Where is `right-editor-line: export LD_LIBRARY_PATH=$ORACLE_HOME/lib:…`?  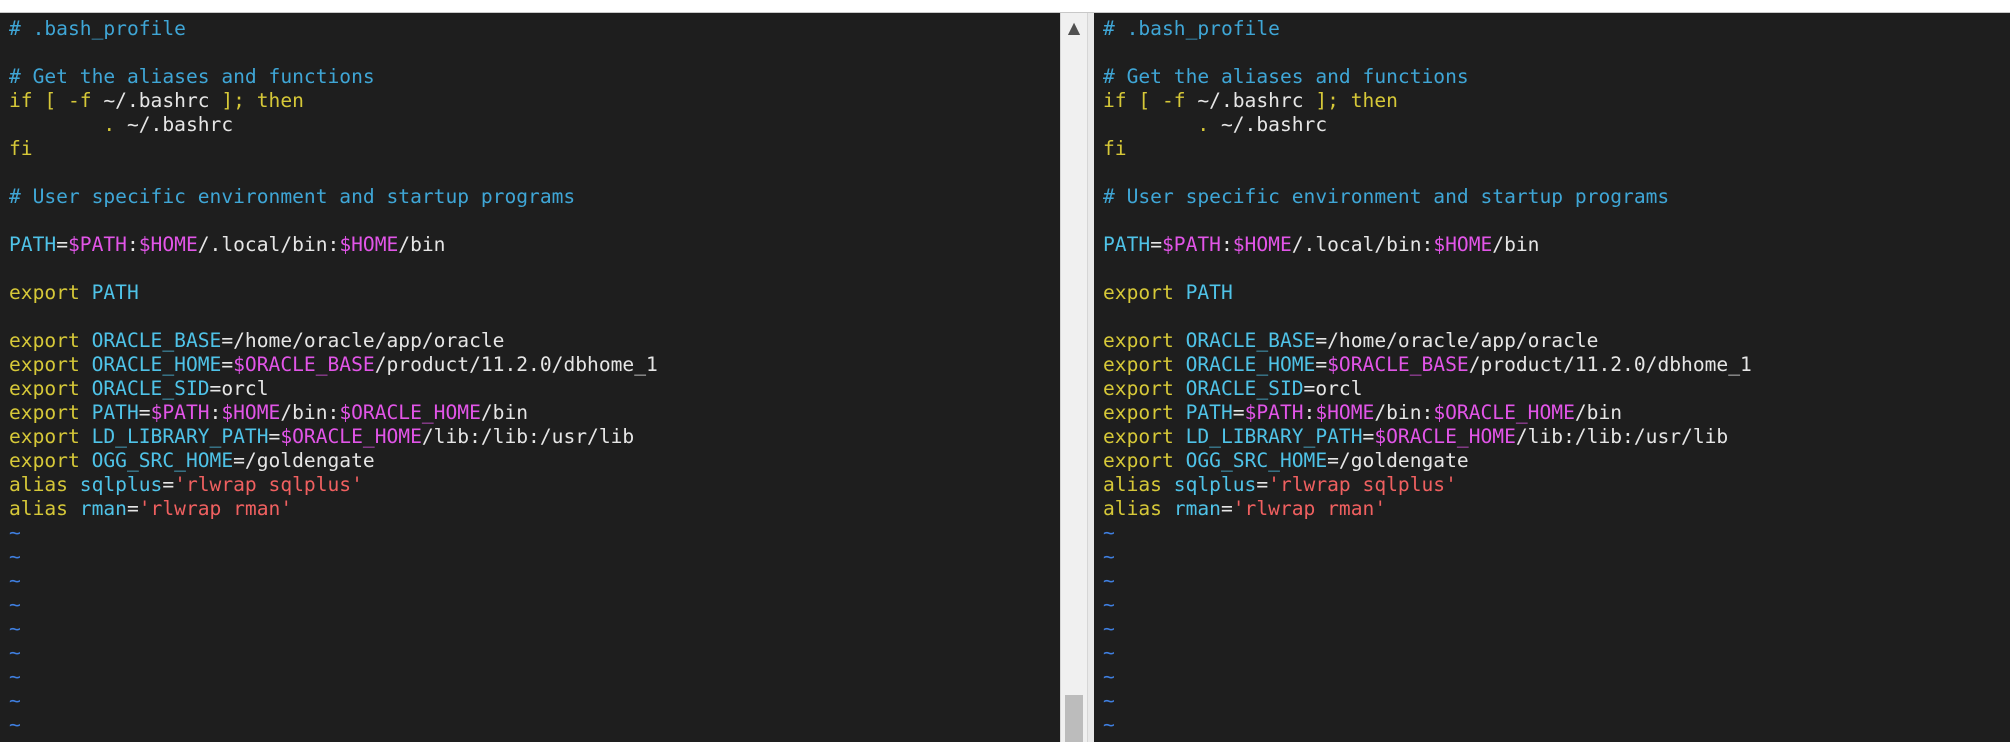
right-editor-line: export LD_LIBRARY_PATH=$ORACLE_HOME/lib:… is located at coordinates (1427, 437).